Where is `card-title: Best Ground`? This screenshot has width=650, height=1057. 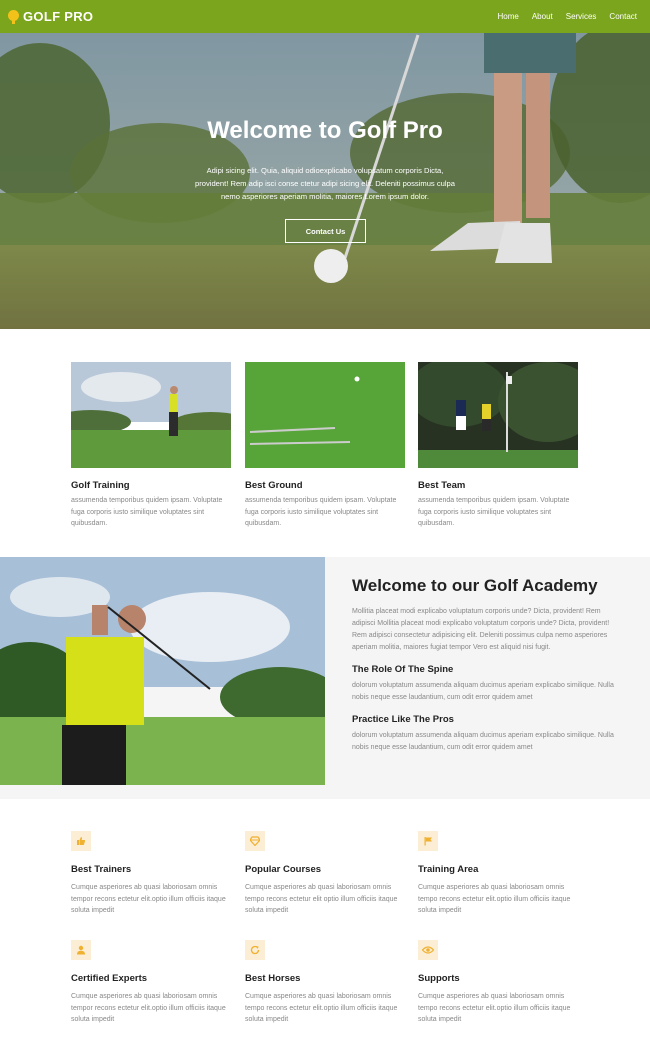
card-title: Best Ground is located at coordinates (274, 485).